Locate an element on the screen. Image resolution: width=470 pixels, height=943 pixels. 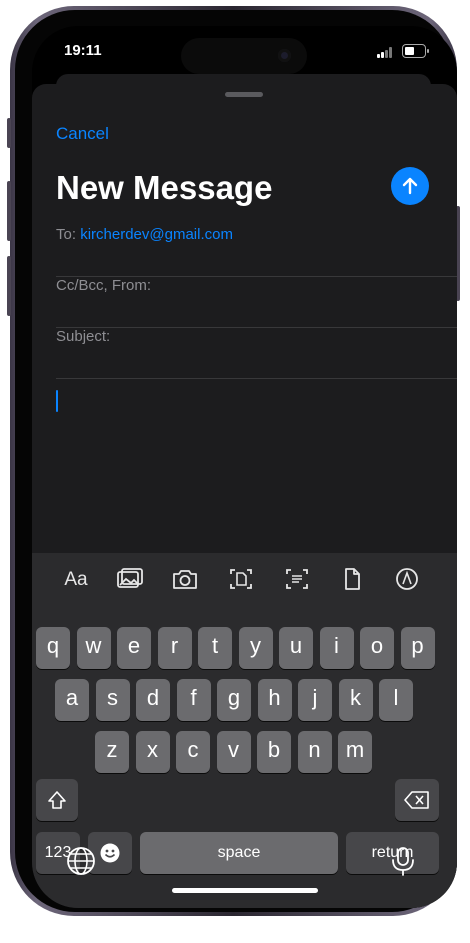
camera-icon is located at coordinates (185, 580).